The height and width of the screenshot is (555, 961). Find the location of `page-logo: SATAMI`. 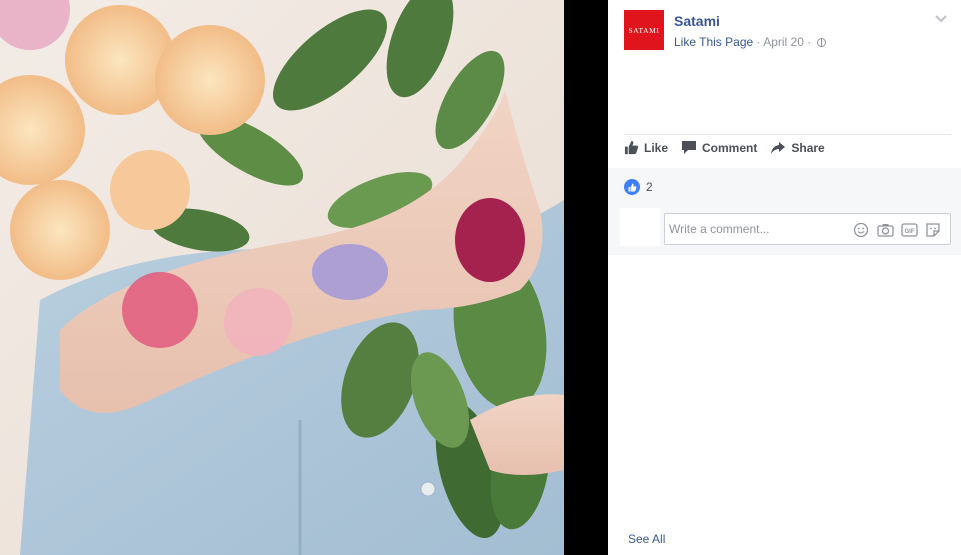

page-logo: SATAMI is located at coordinates (644, 30).